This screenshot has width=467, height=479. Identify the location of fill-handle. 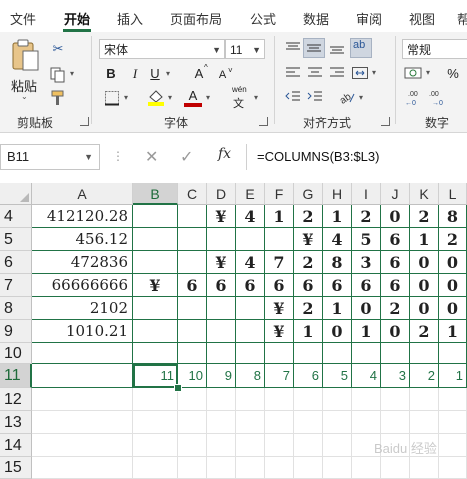
(178, 388).